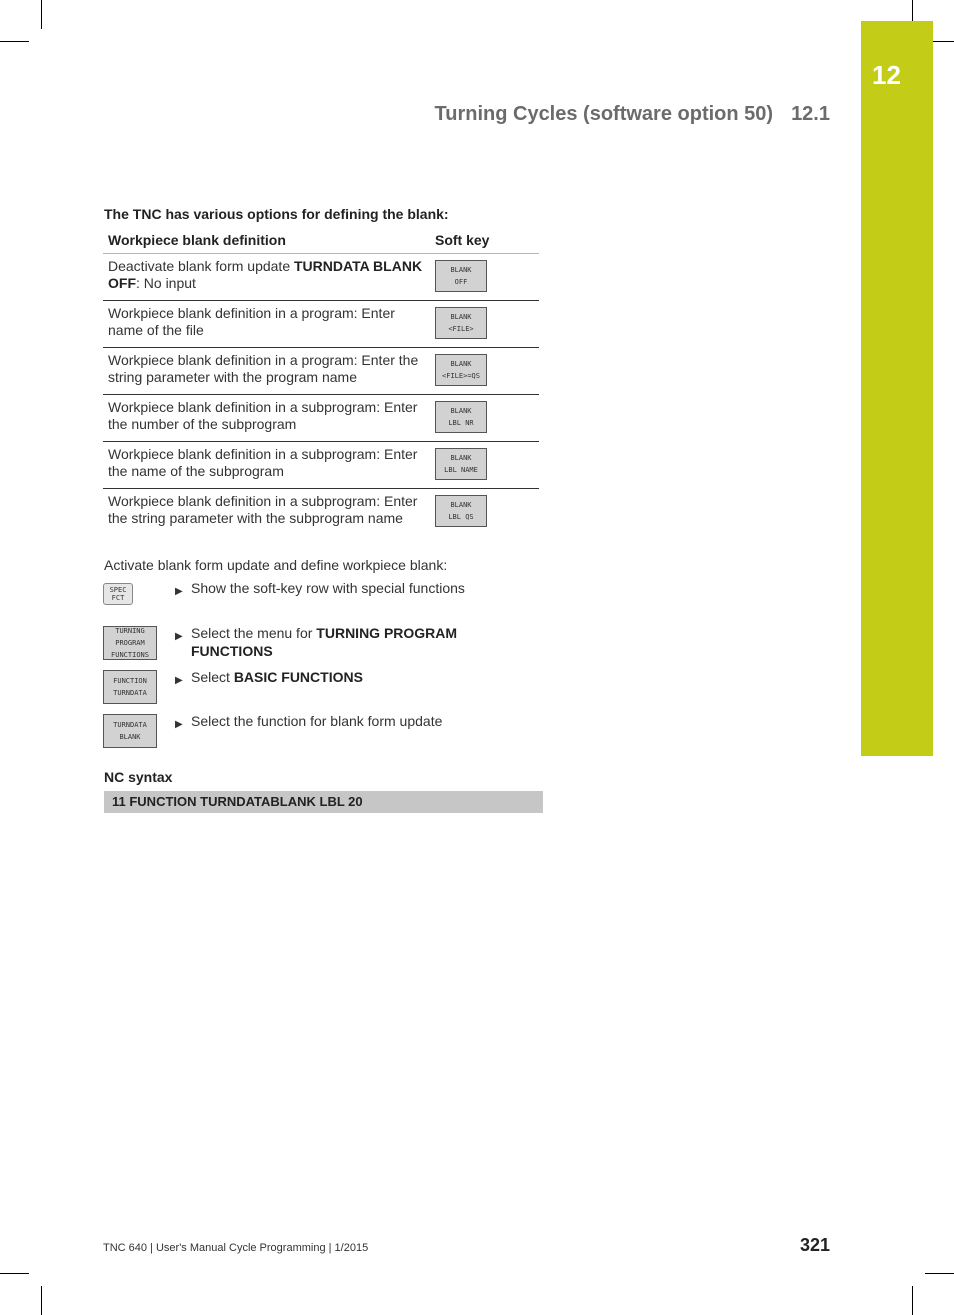 The image size is (954, 1315). I want to click on softkey-label: FUNCTIONS, so click(130, 655).